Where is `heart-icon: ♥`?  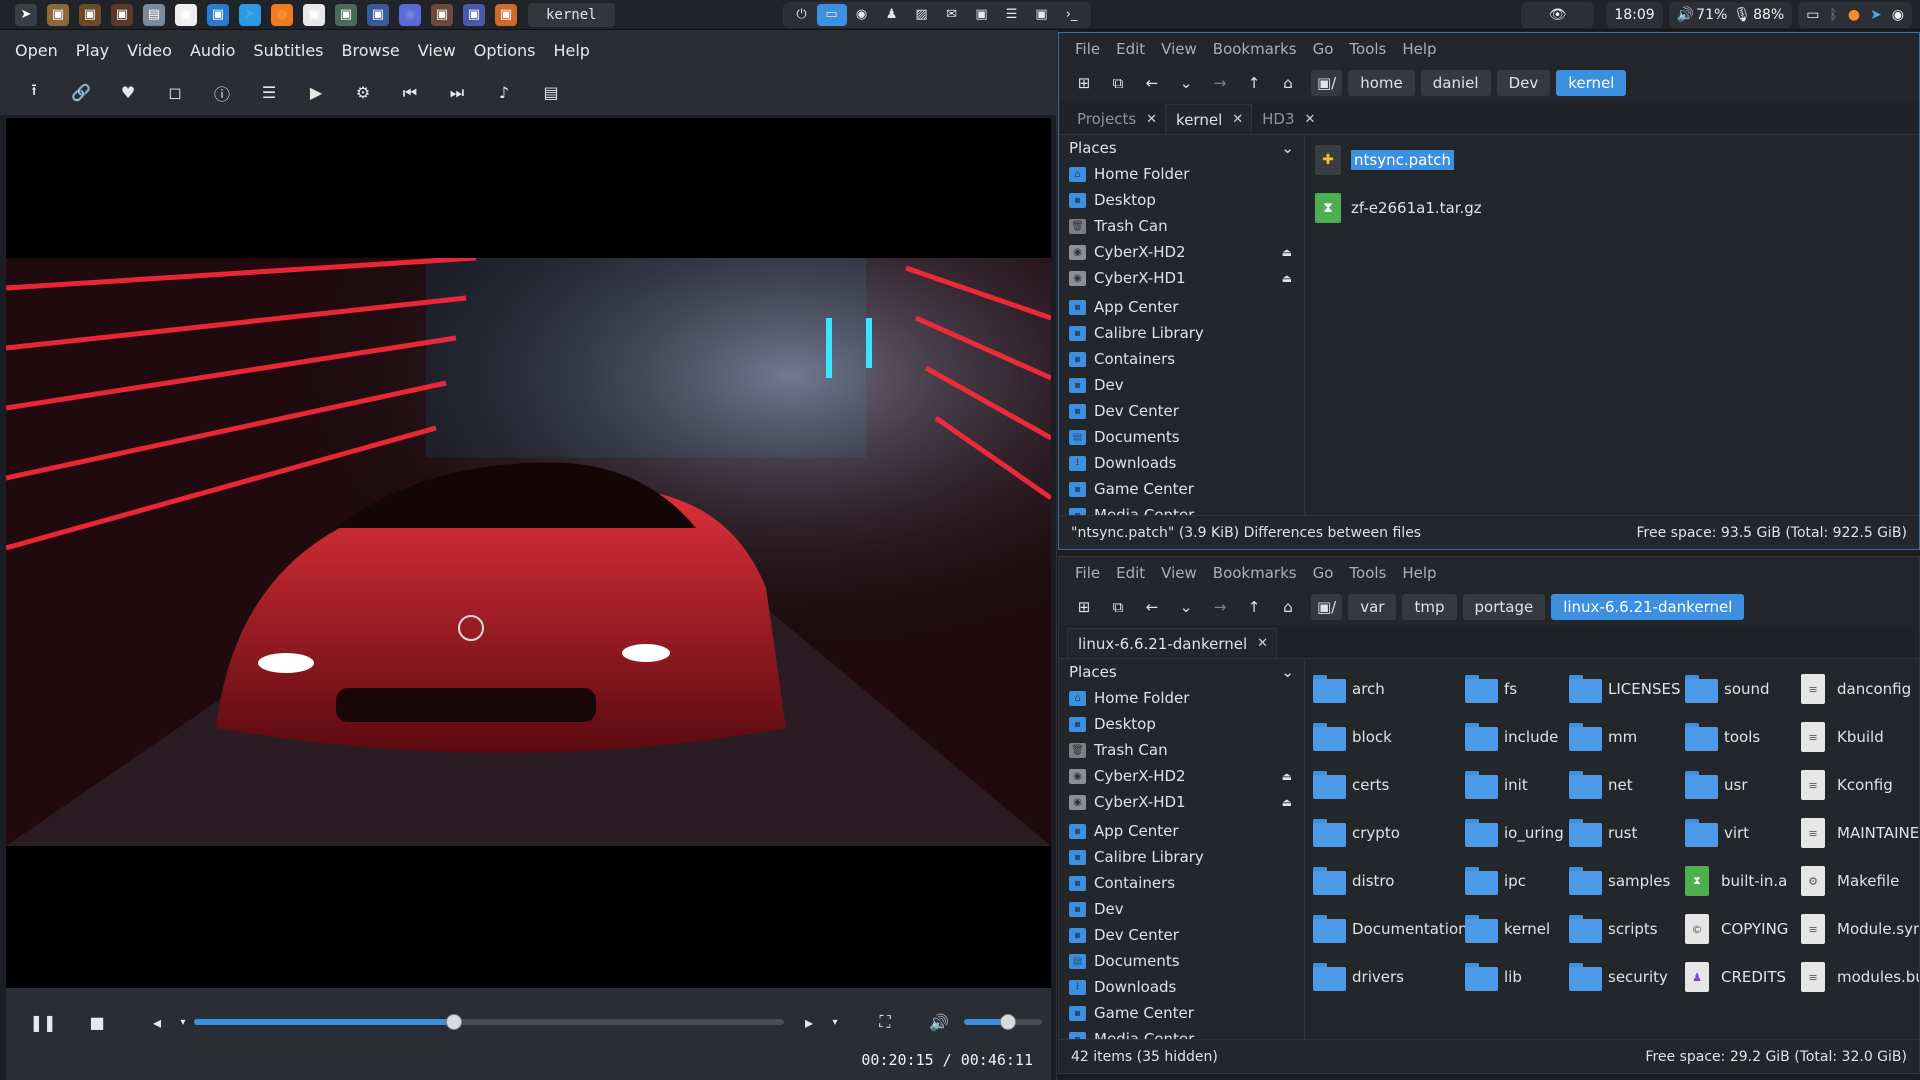 heart-icon: ♥ is located at coordinates (128, 93).